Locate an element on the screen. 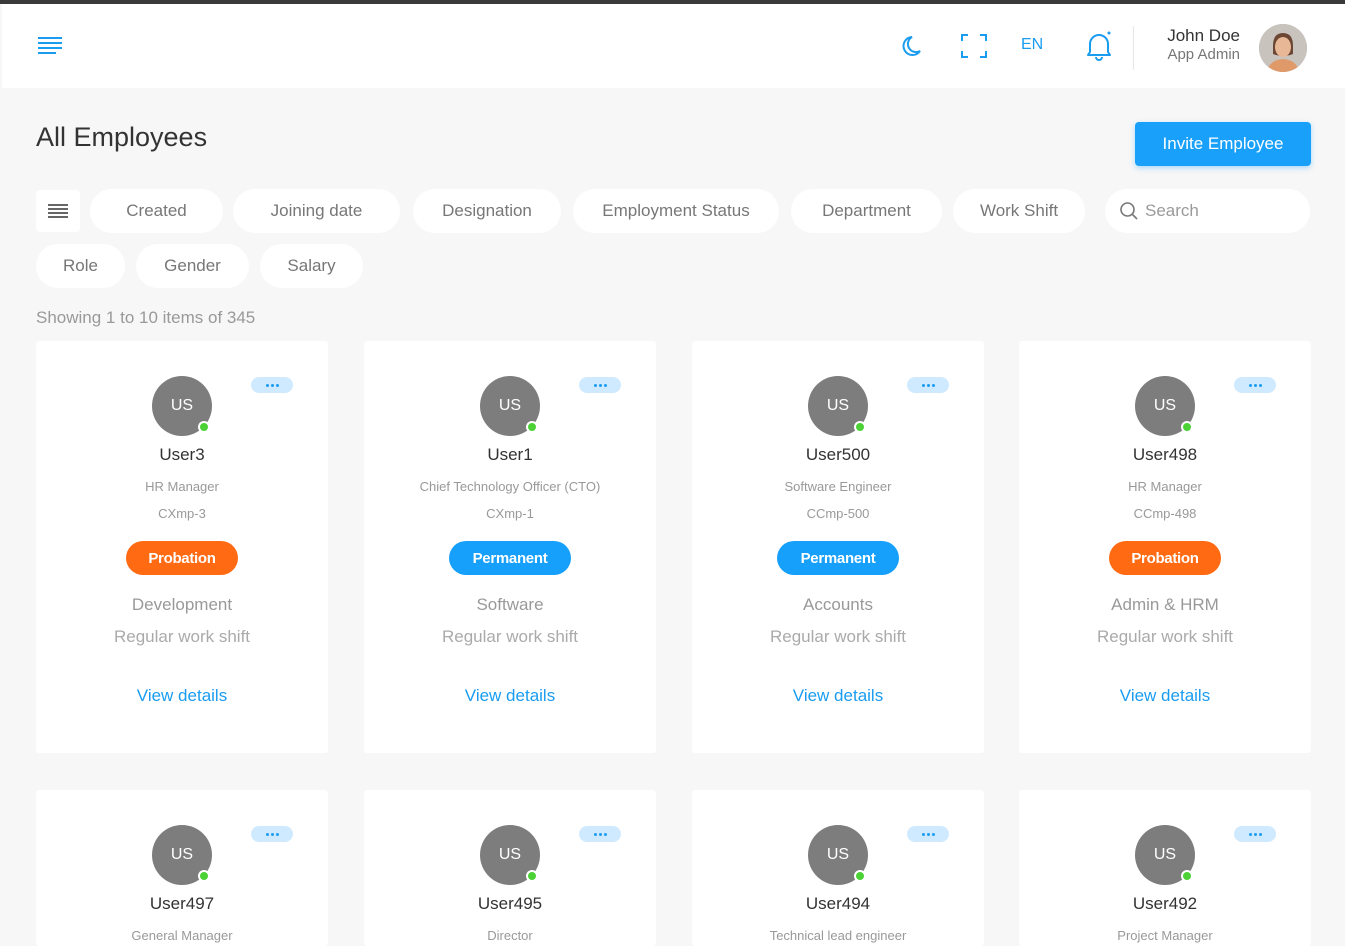 This screenshot has width=1345, height=946. user-role: App Admin is located at coordinates (1203, 54).